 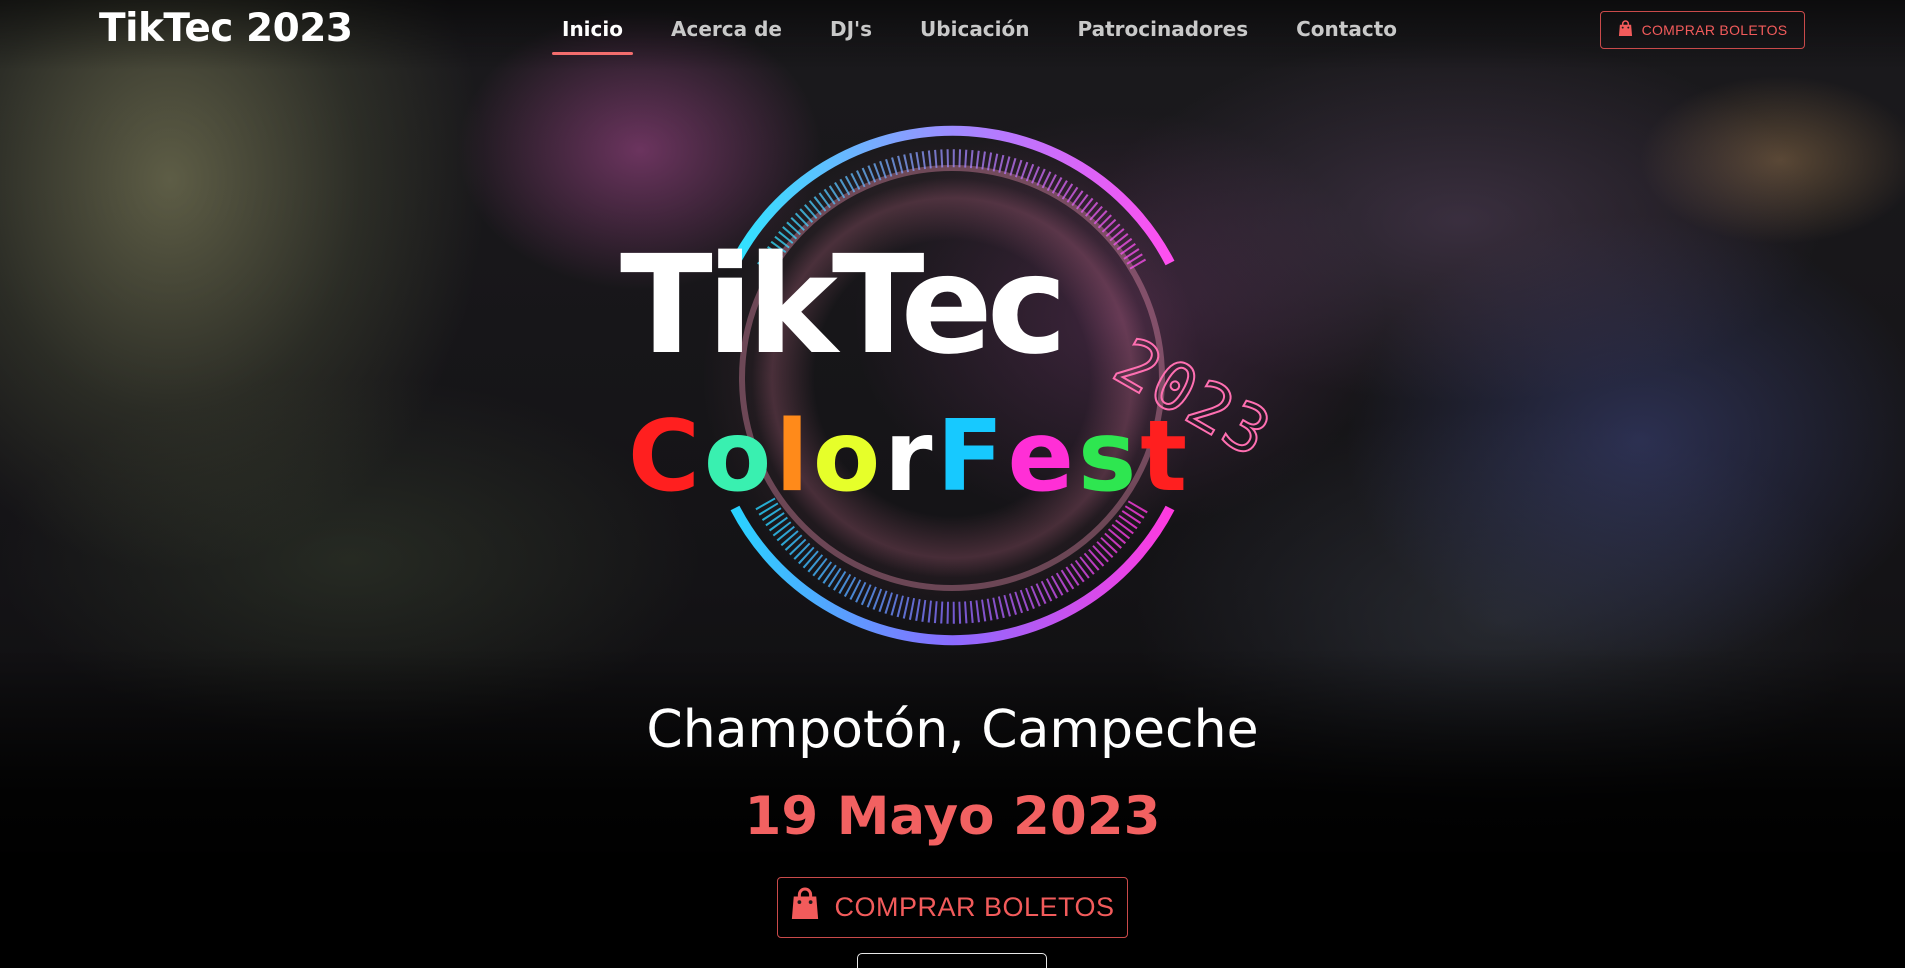 I want to click on hero-buy-tickets-button: COMPRAR BOLETOS, so click(x=952, y=907).